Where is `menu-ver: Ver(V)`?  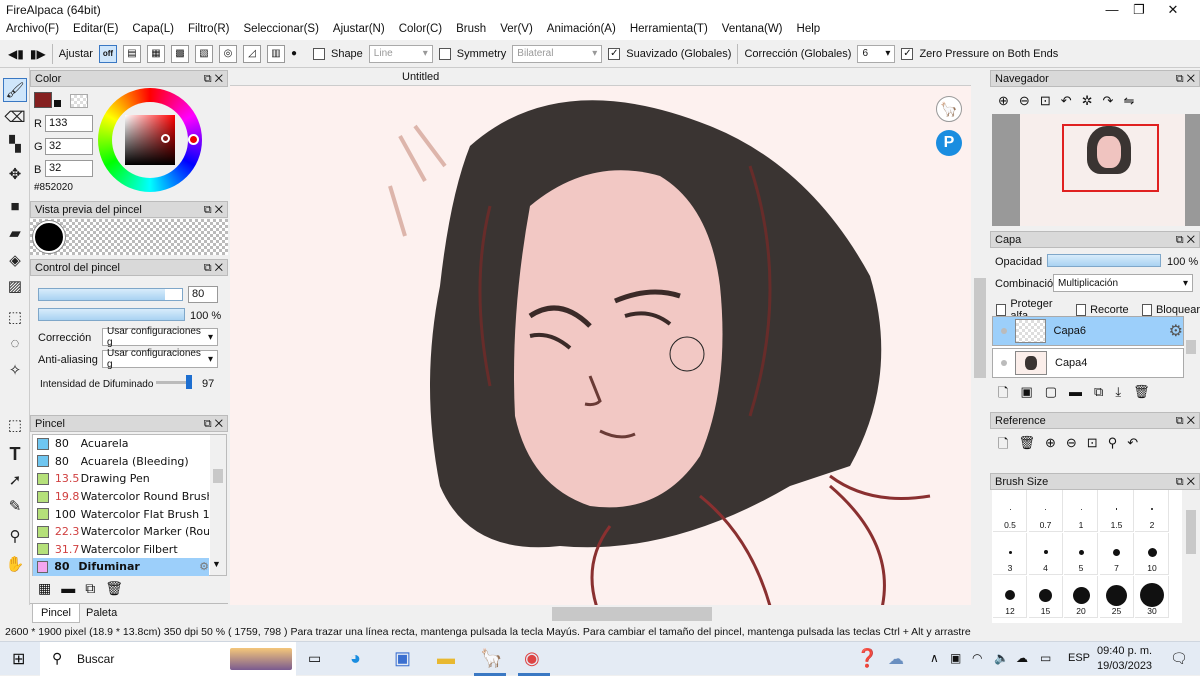 menu-ver: Ver(V) is located at coordinates (520, 30).